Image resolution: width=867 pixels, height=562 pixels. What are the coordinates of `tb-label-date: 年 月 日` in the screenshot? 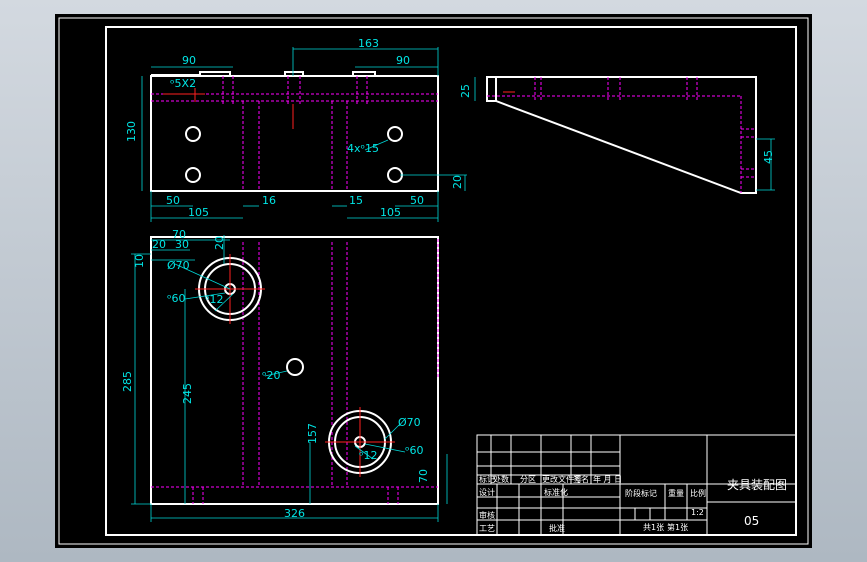 It's located at (607, 479).